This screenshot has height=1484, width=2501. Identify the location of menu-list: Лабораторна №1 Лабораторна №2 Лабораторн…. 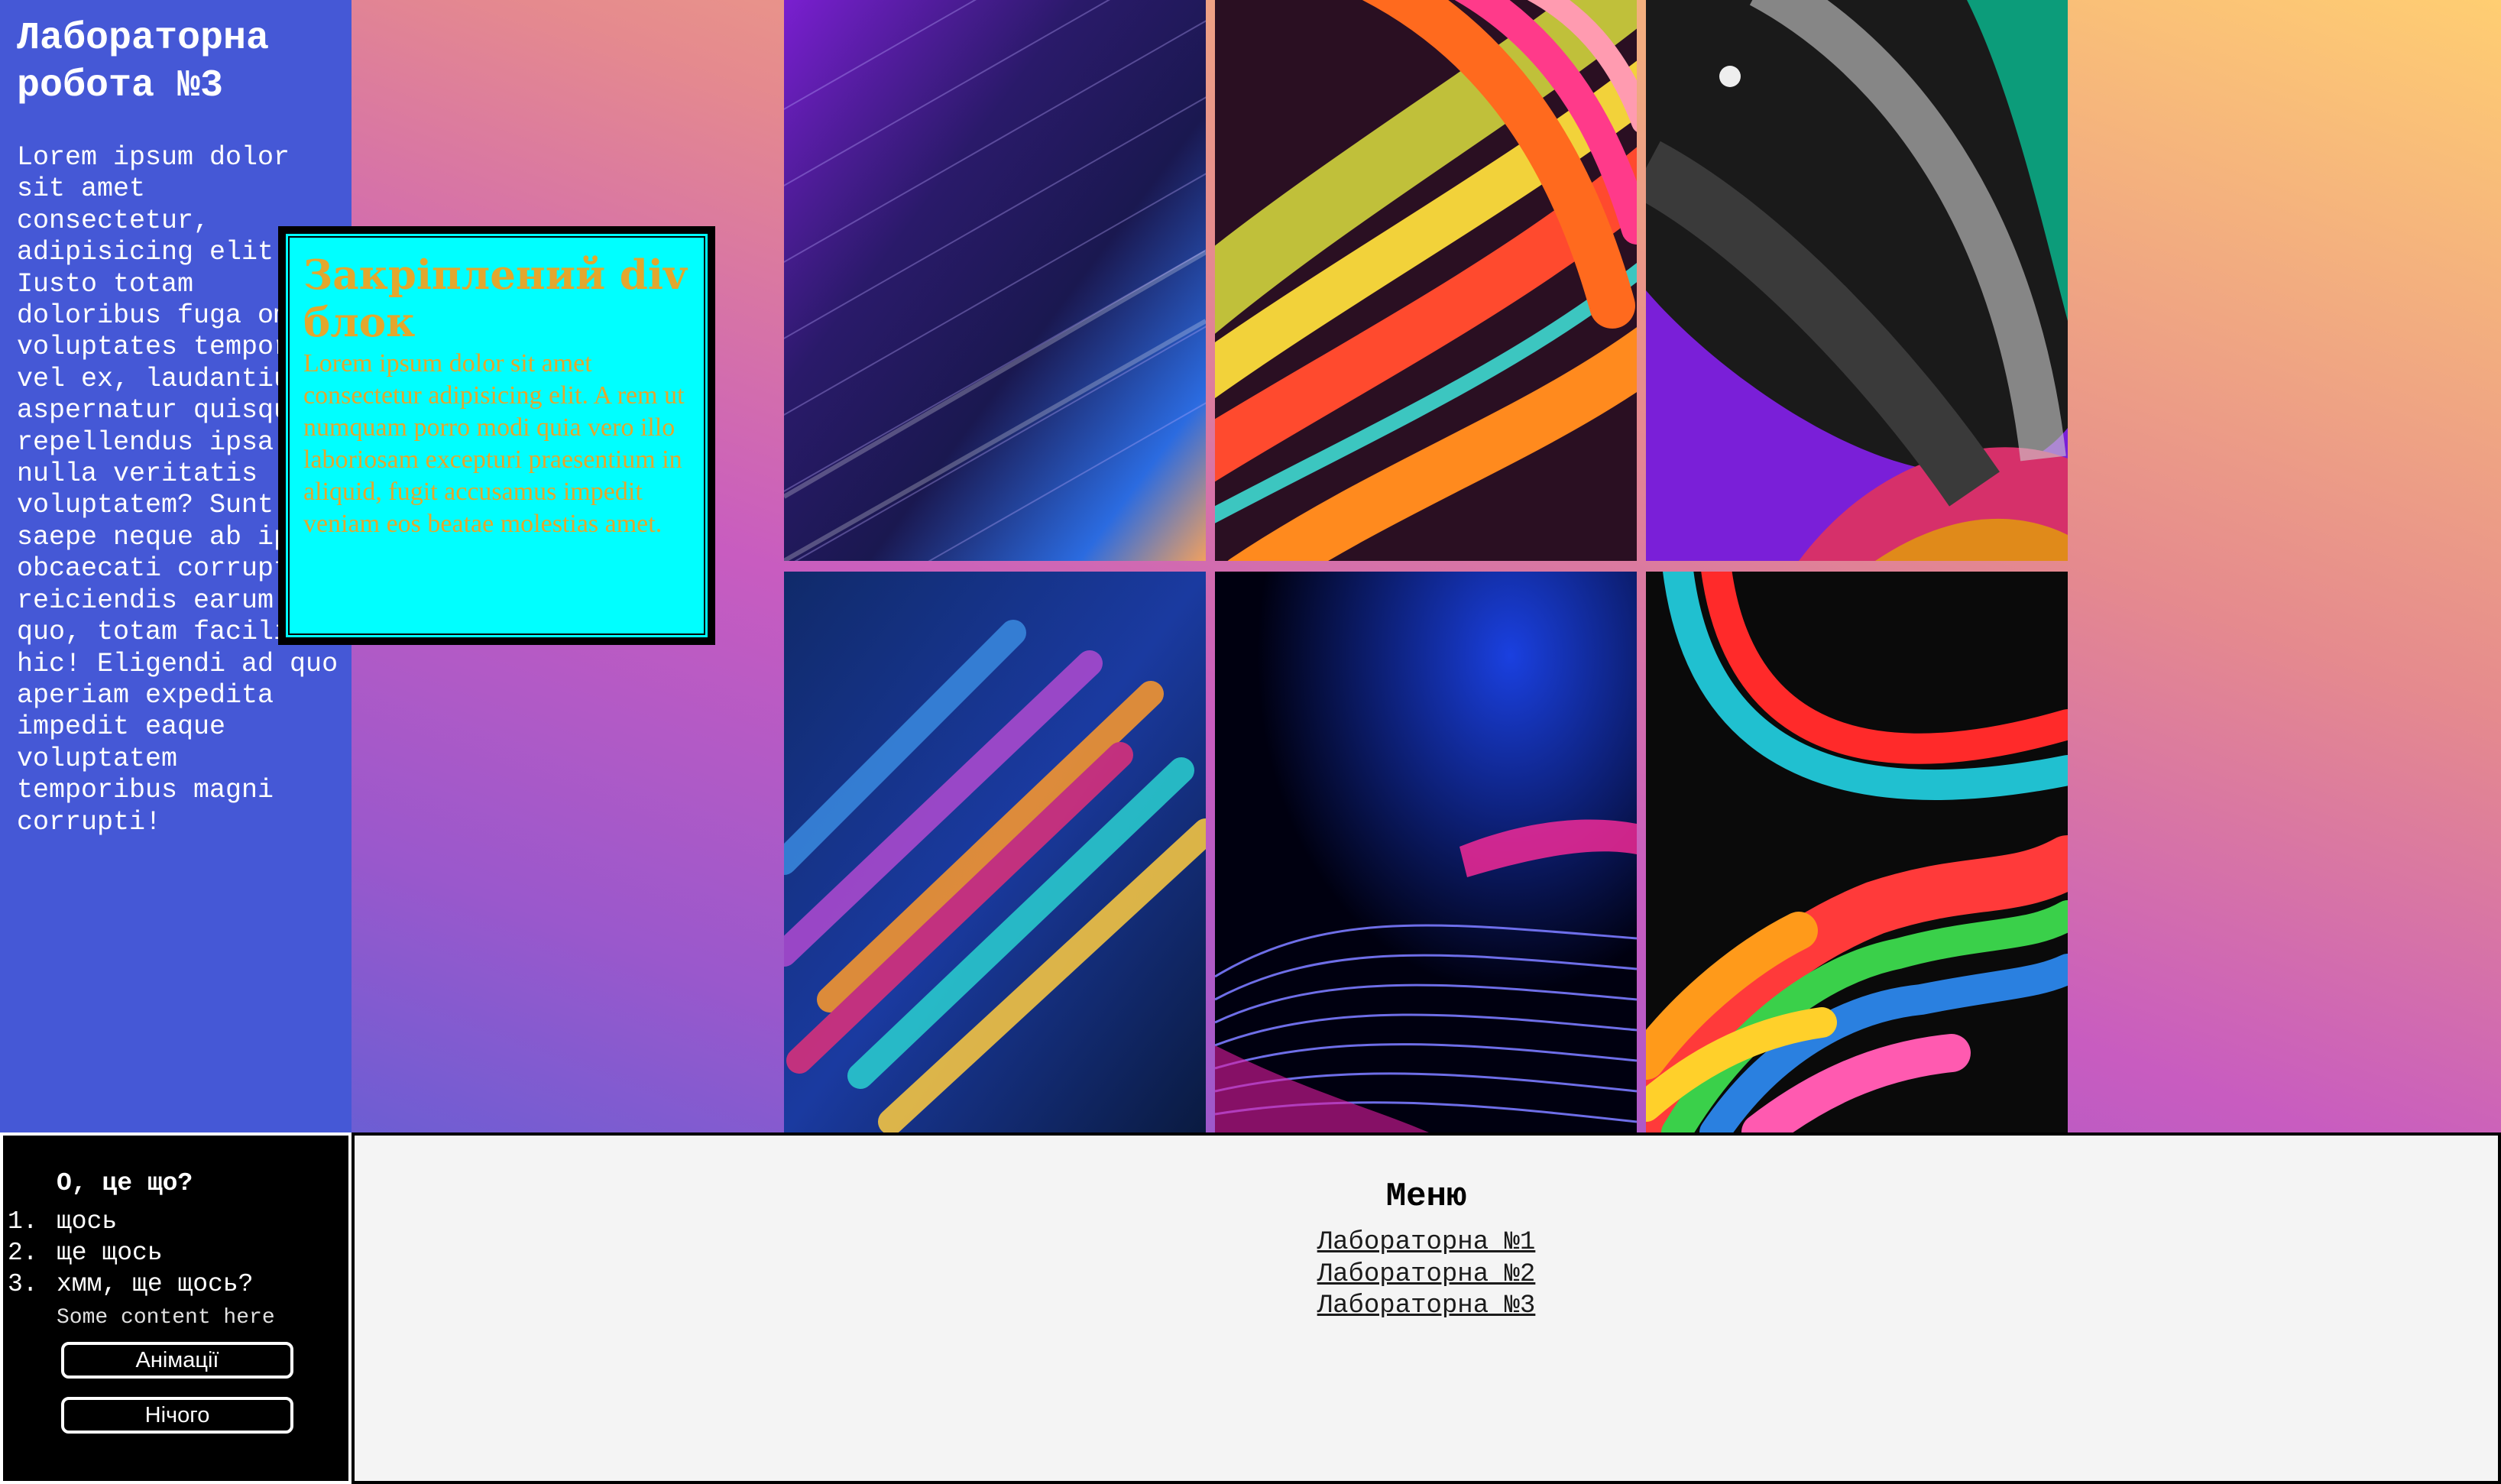
(1426, 1275).